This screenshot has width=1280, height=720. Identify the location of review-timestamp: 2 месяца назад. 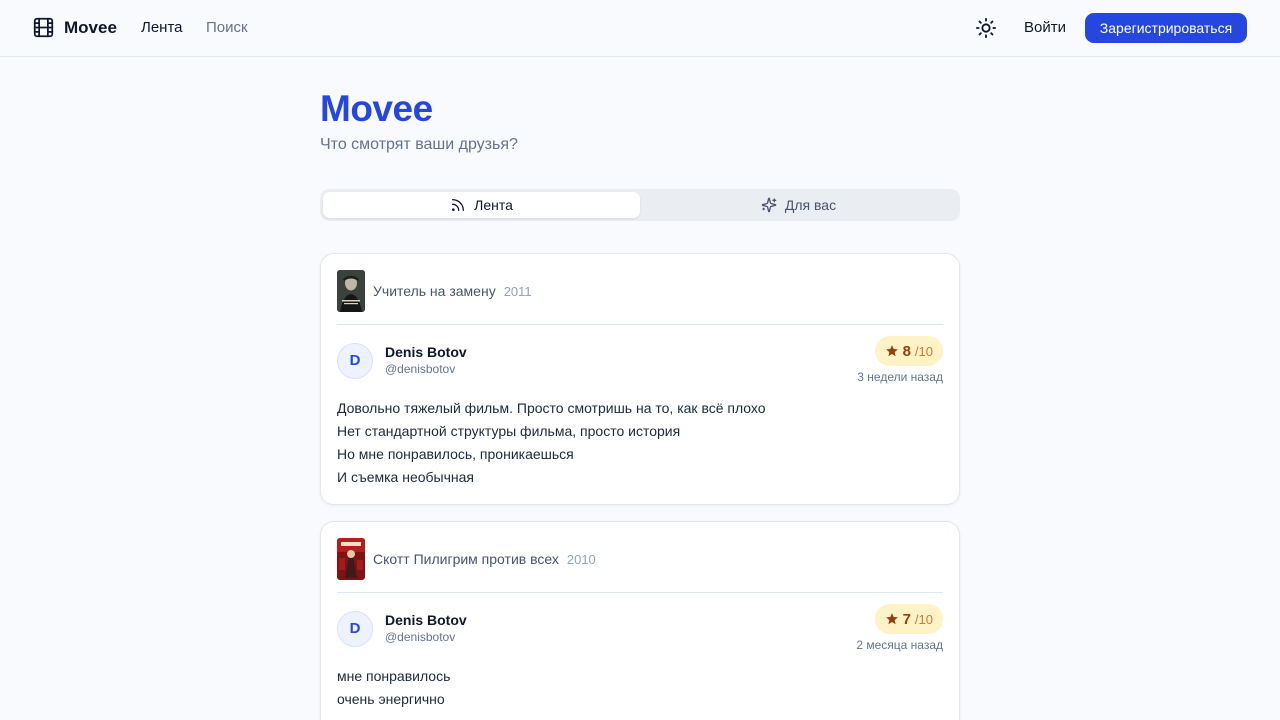
(899, 645).